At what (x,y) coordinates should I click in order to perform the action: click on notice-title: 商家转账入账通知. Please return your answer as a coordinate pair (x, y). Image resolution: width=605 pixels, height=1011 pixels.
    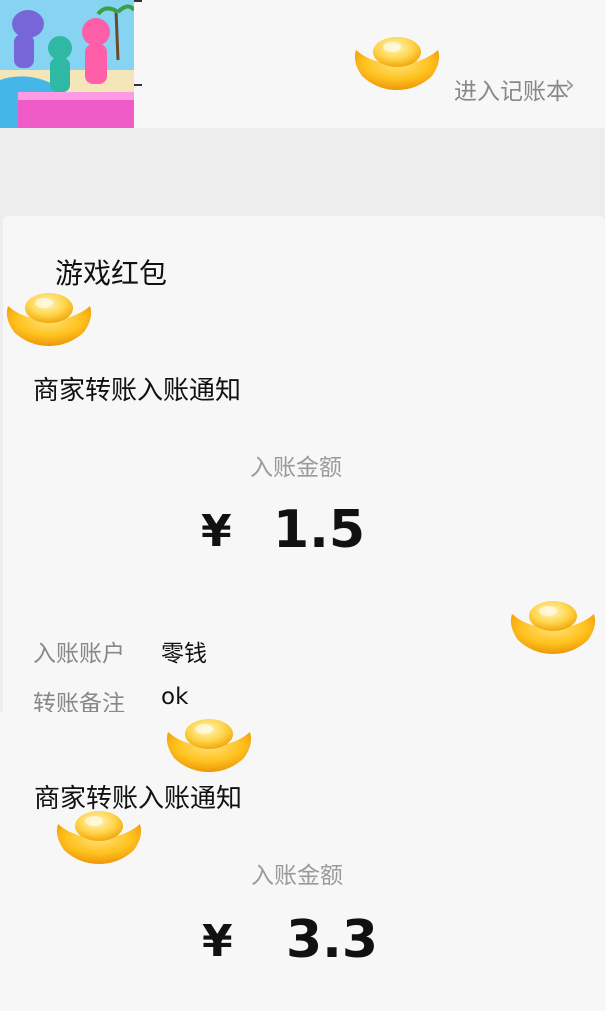
    Looking at the image, I should click on (137, 391).